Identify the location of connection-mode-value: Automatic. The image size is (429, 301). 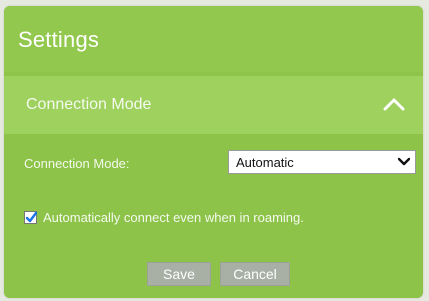
(265, 162).